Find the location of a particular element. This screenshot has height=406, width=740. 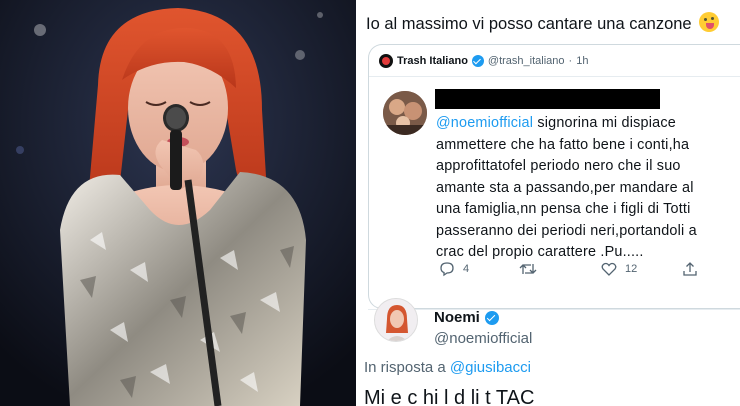

verified-badge-icon is located at coordinates (477, 61).